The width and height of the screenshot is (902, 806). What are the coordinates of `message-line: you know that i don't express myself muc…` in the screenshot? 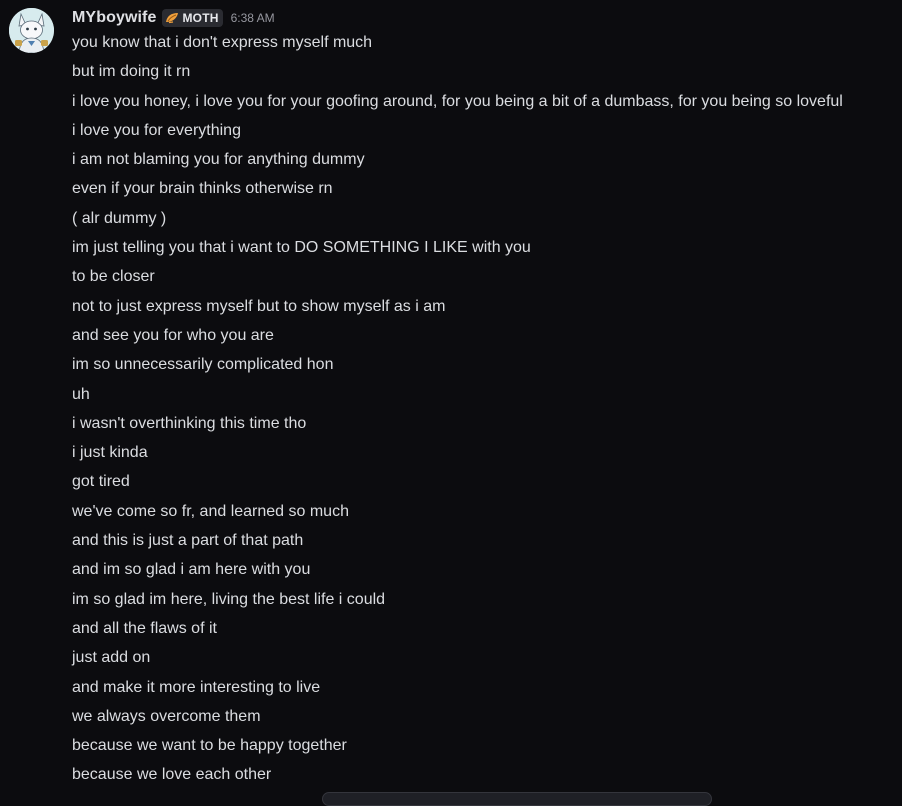 It's located at (222, 42).